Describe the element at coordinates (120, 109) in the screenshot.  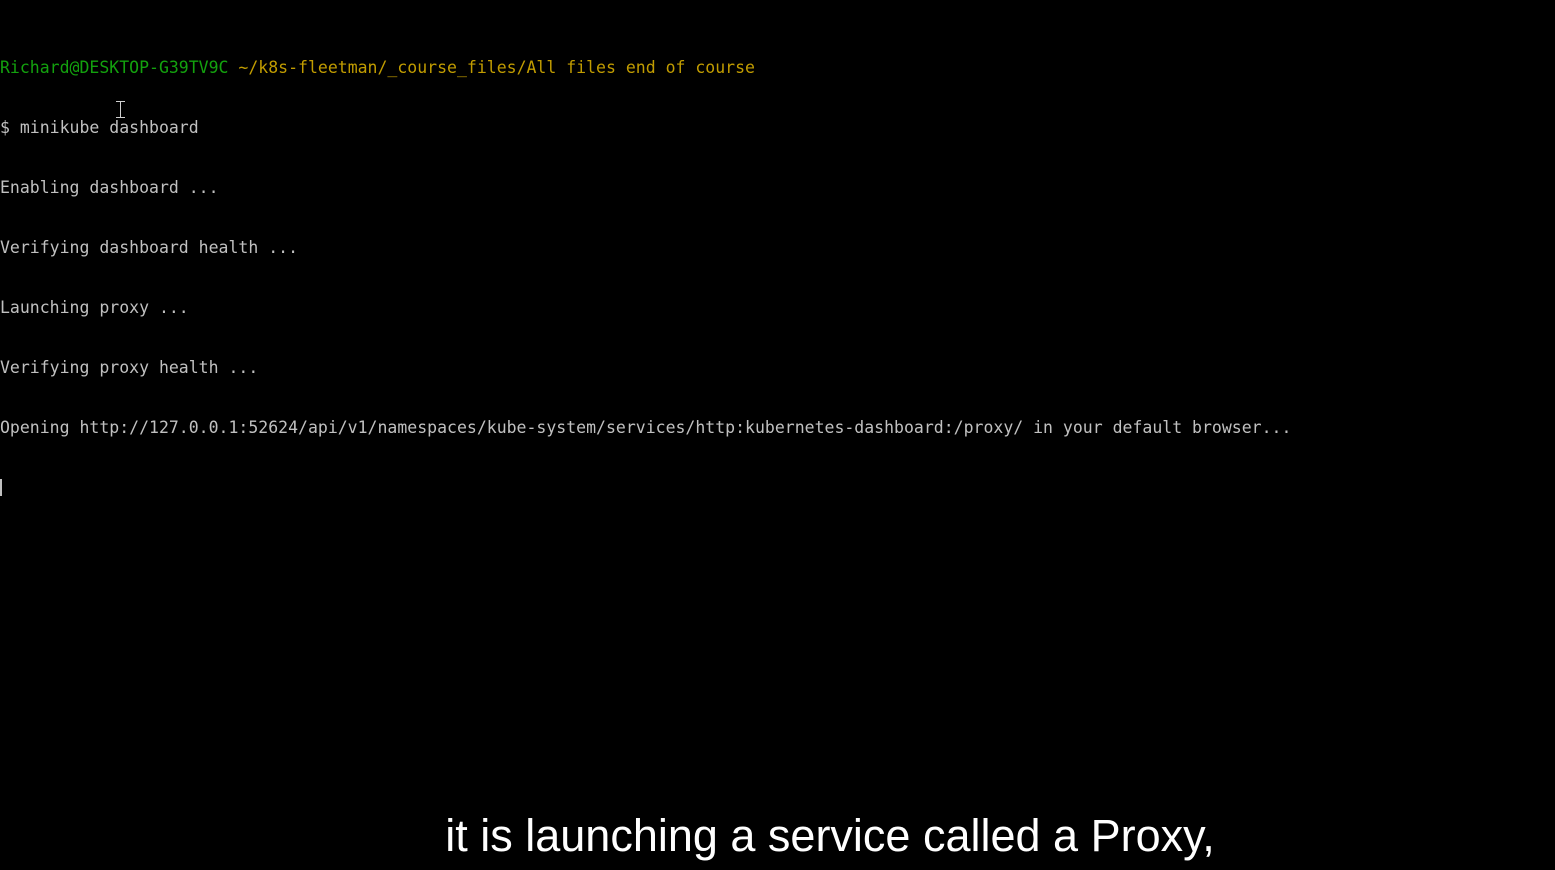
I see `ibeam-cursor-icon` at that location.